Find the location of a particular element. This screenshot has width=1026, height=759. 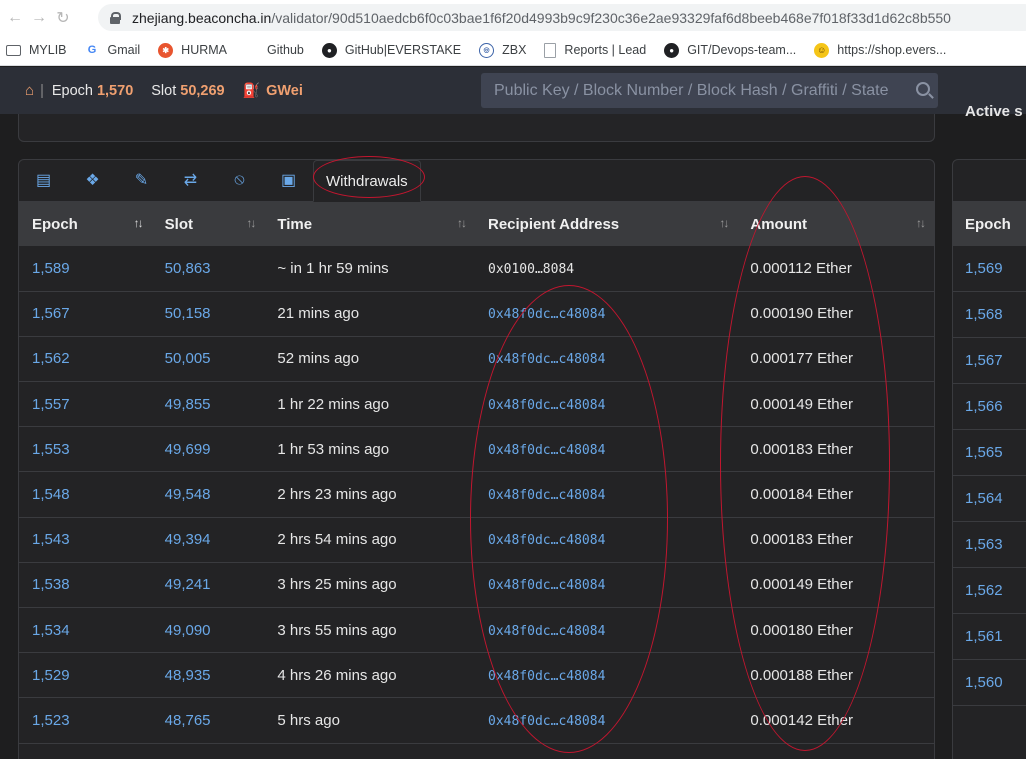

cell-slot: 48,935 is located at coordinates (208, 675).